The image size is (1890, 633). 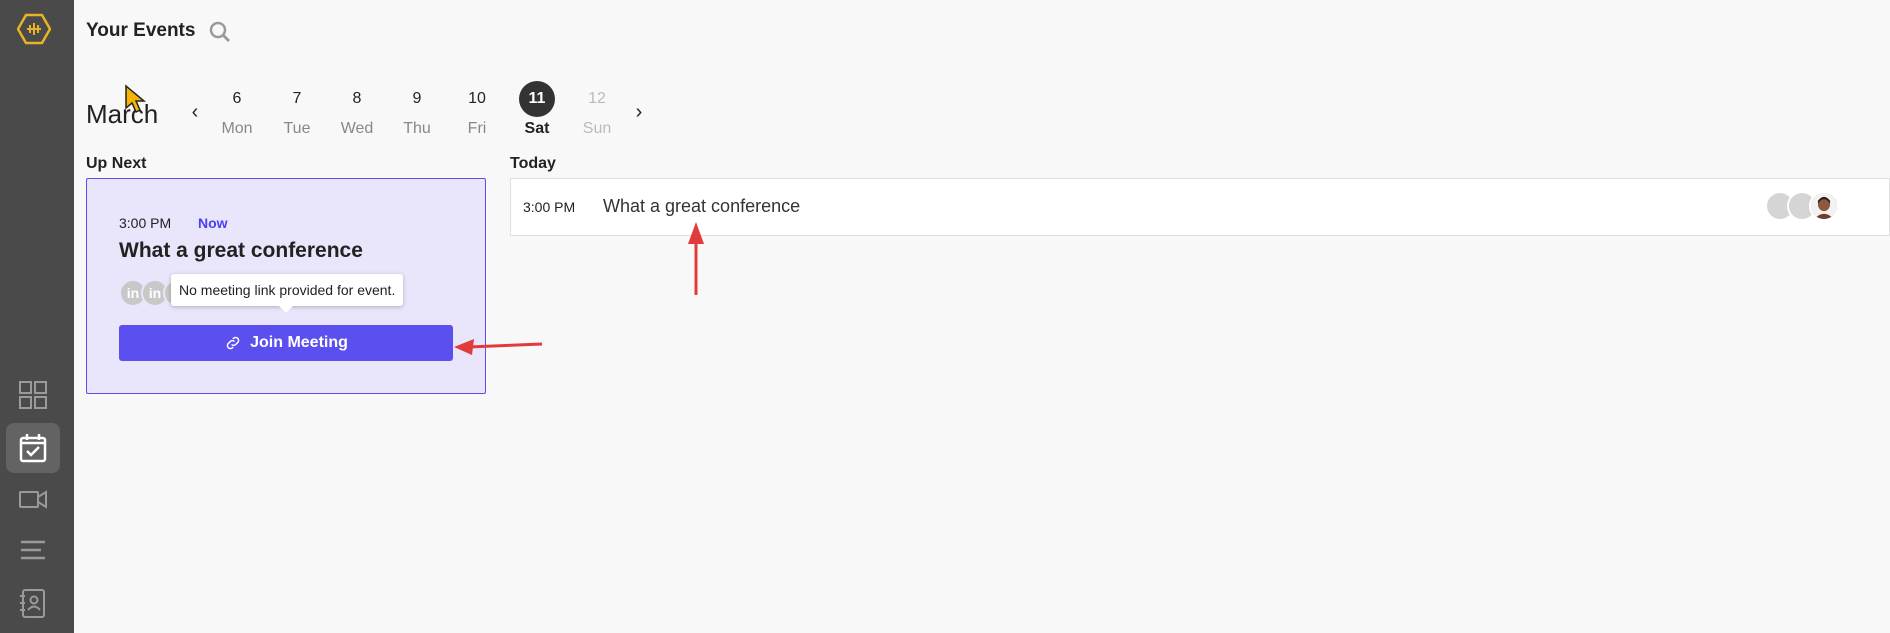 I want to click on sidebar-item-list, so click(x=33, y=551).